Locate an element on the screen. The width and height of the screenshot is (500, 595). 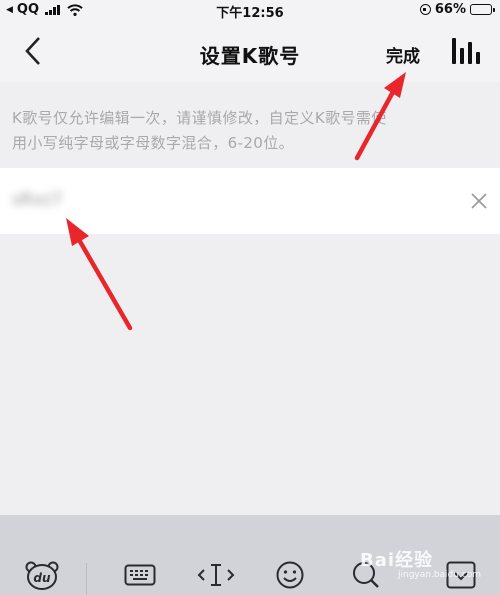
k-id-input: sRxz7 is located at coordinates (37, 200).